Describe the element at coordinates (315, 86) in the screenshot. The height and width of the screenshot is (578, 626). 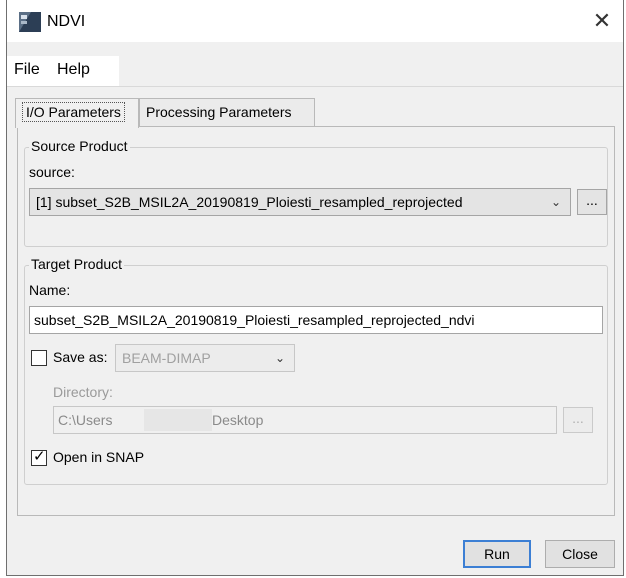
I see `menu-divider` at that location.